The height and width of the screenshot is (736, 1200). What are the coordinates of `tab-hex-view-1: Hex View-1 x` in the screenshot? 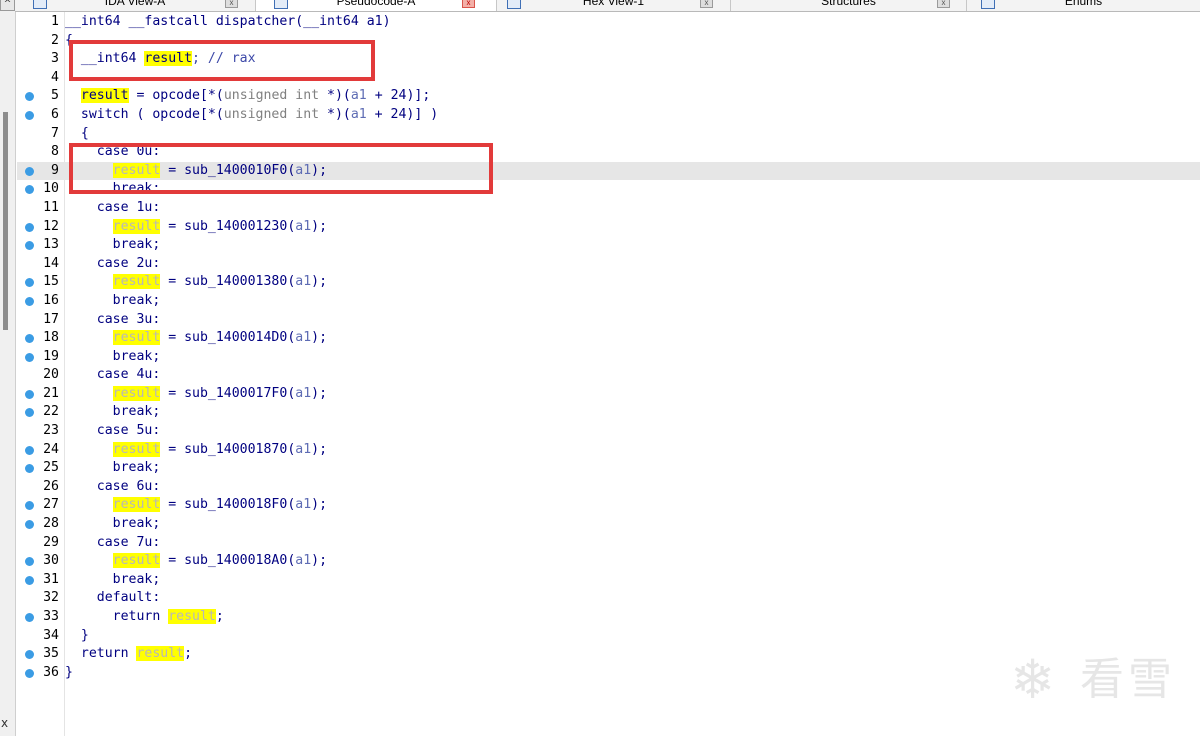 It's located at (614, 5).